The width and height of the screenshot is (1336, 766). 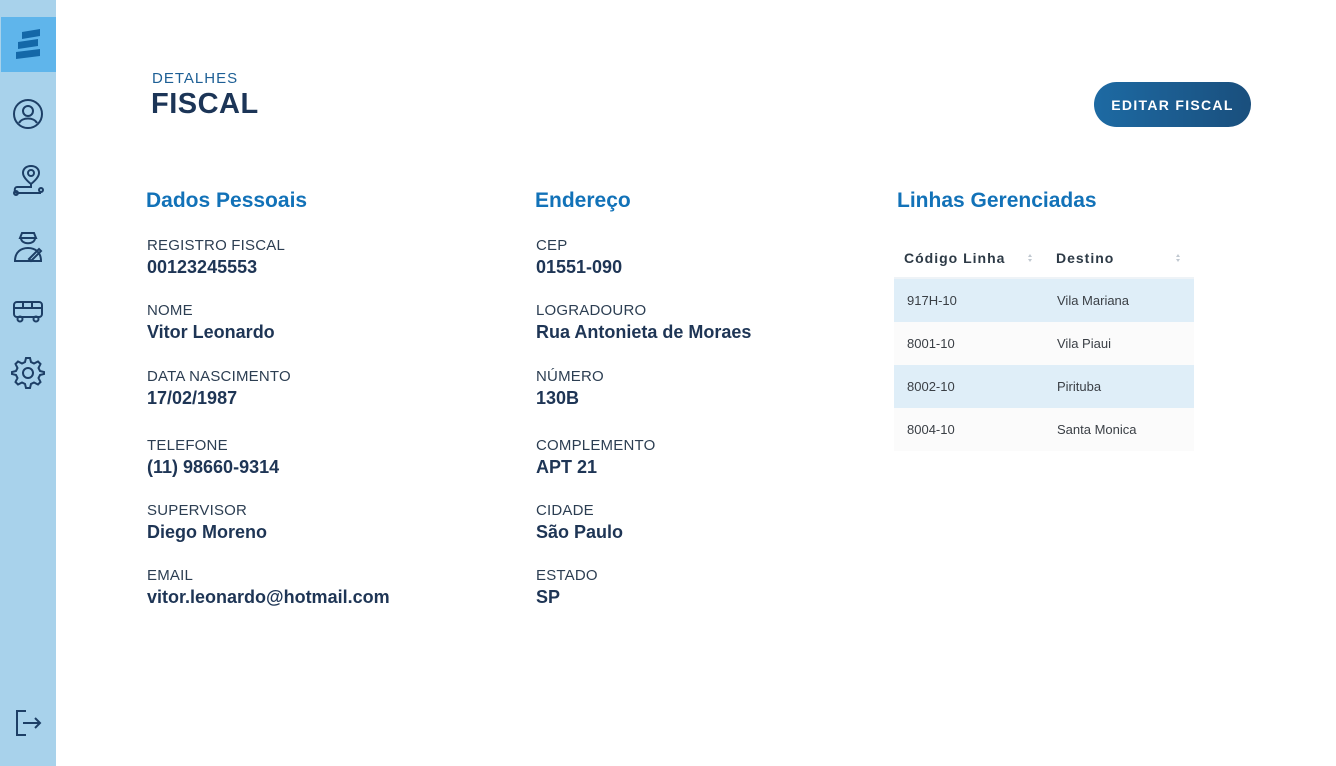 What do you see at coordinates (931, 386) in the screenshot?
I see `cell-code: 8002-10` at bounding box center [931, 386].